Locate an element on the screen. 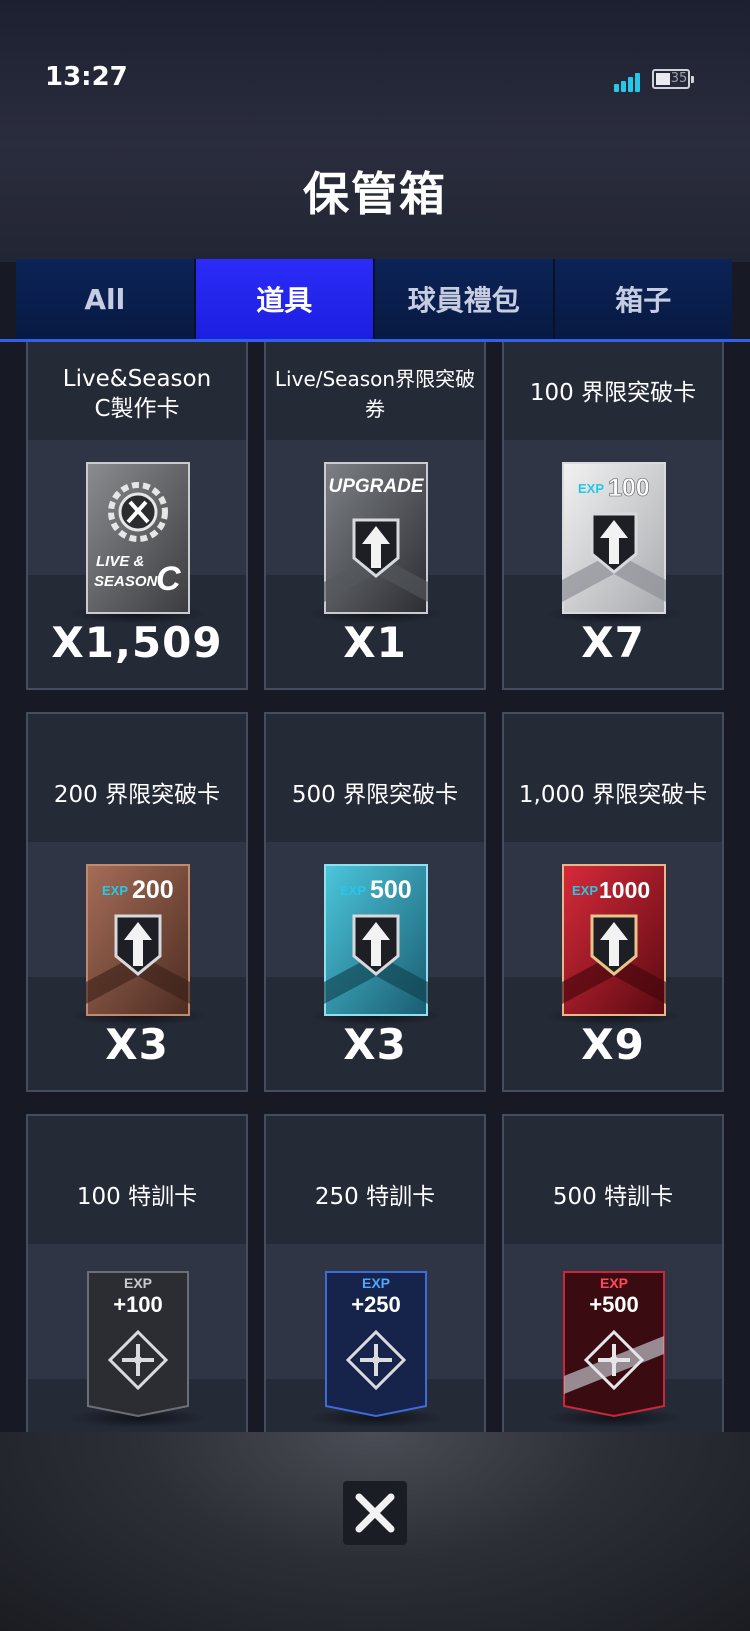 The width and height of the screenshot is (750, 1631). svg-text: 200 is located at coordinates (153, 890).